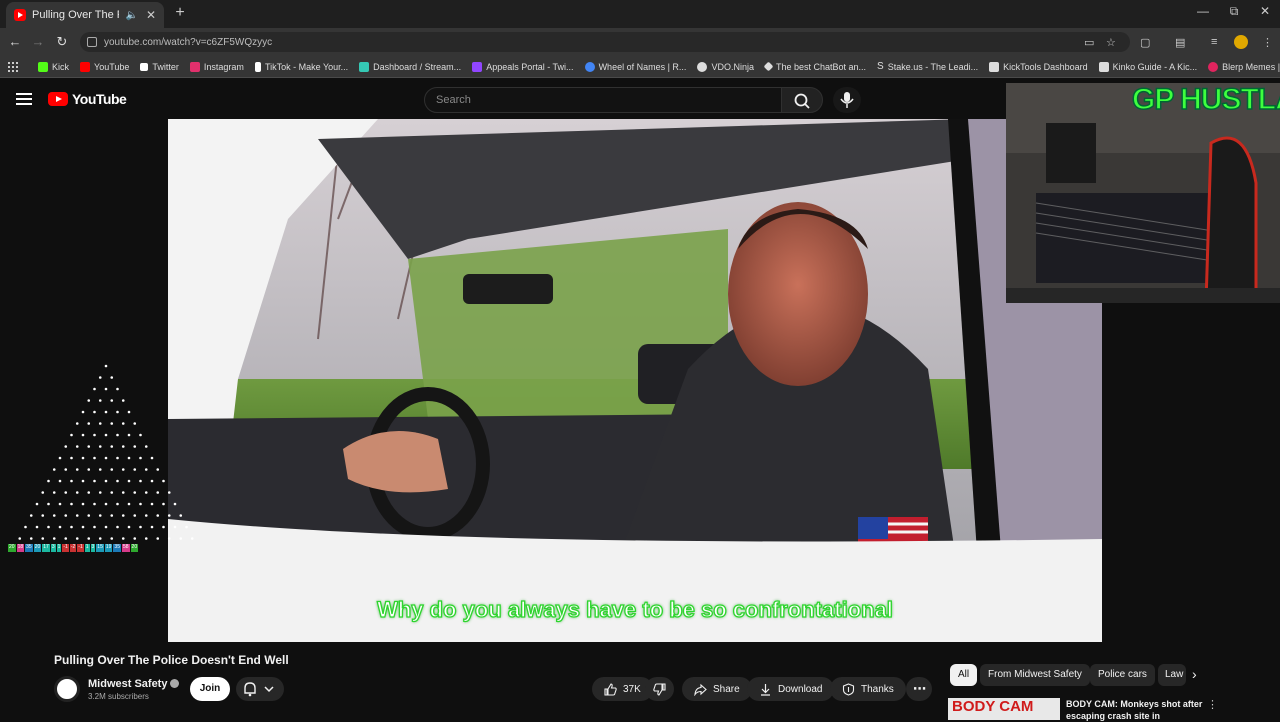 Image resolution: width=1280 pixels, height=722 pixels. What do you see at coordinates (1194, 674) in the screenshot?
I see `chevron-right-icon: ›` at bounding box center [1194, 674].